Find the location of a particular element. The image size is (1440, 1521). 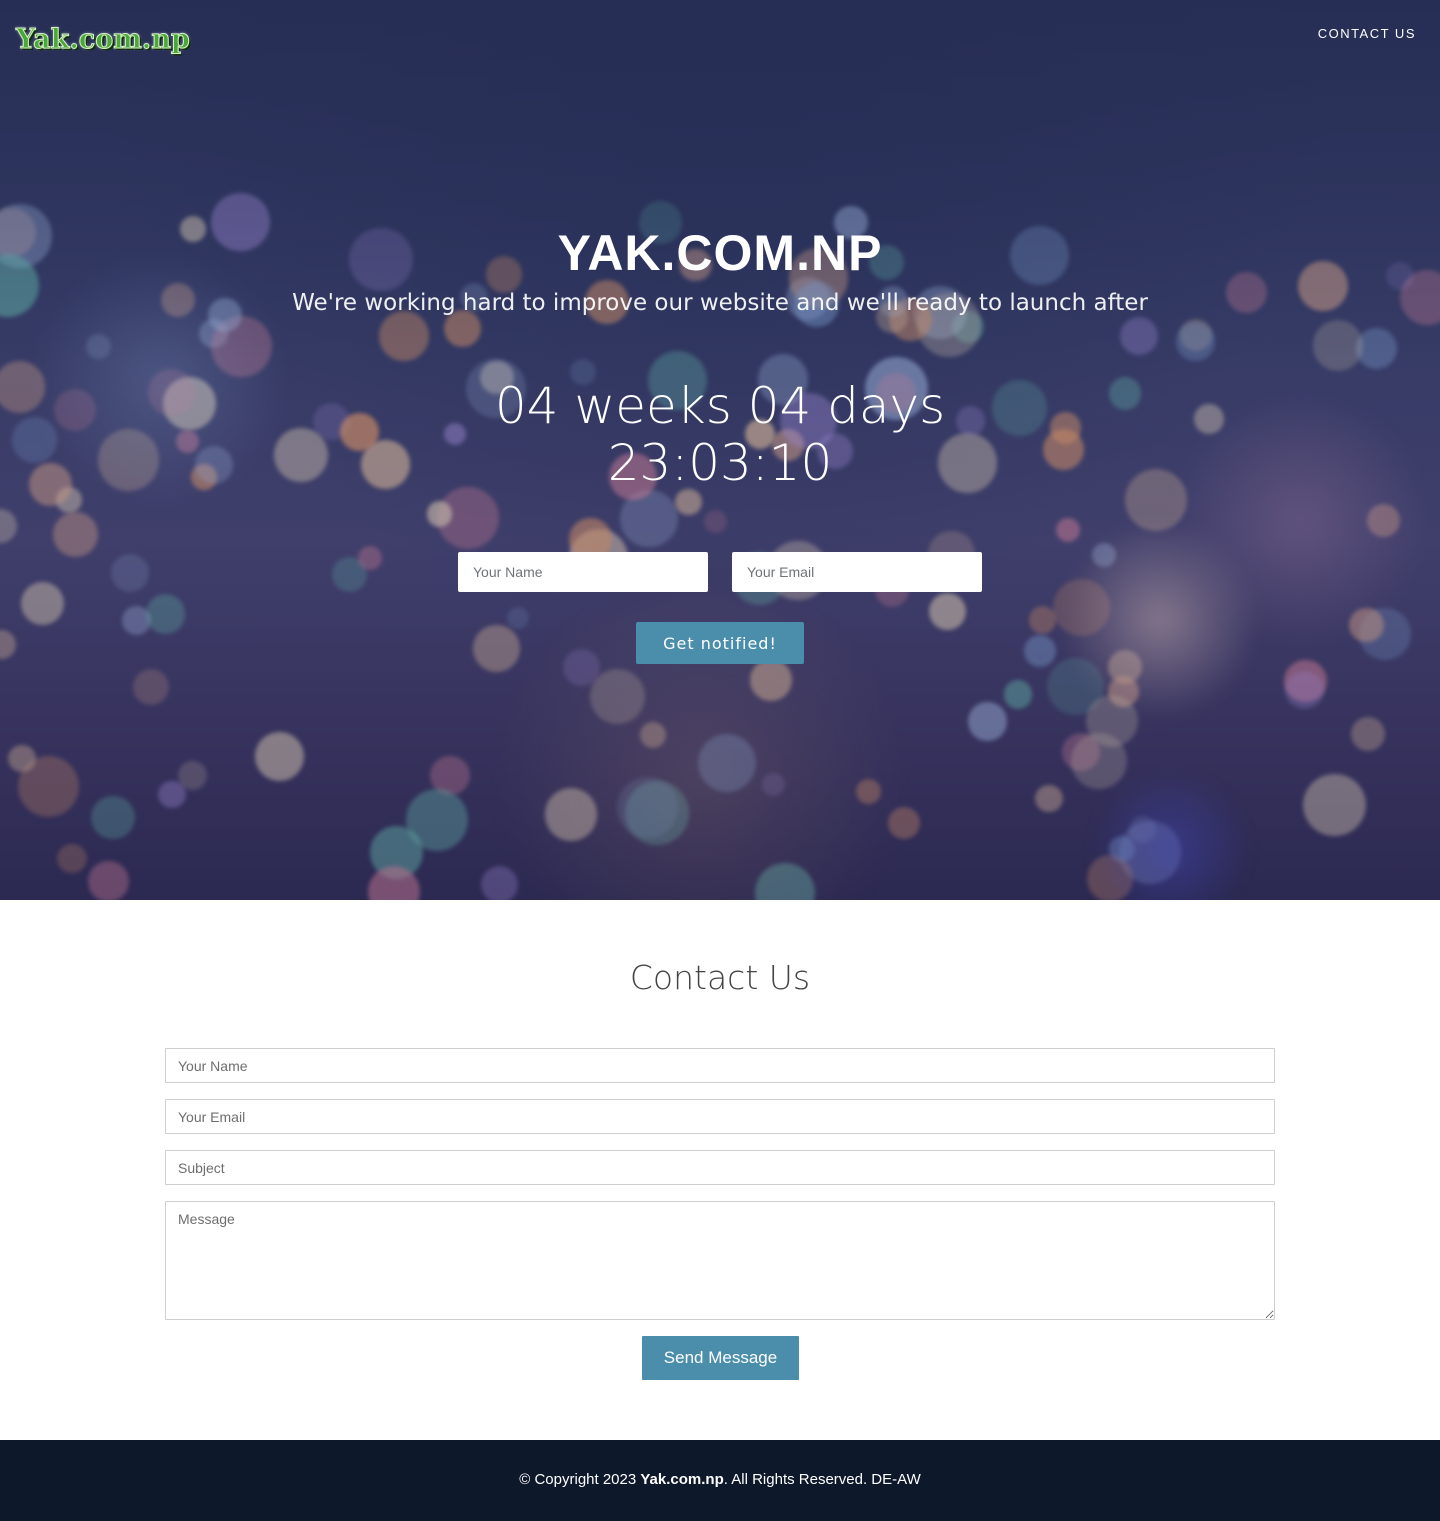

contact-email-input is located at coordinates (720, 1116).